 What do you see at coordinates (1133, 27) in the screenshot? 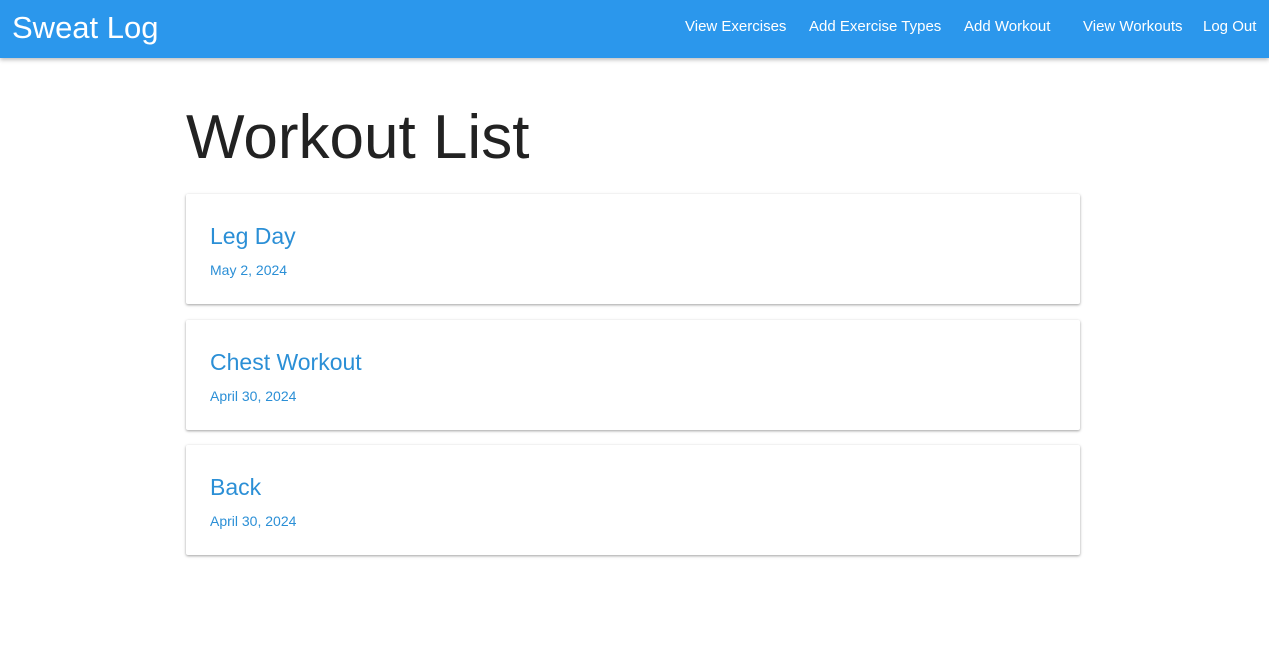
I see `nav-view-workouts: View Workouts` at bounding box center [1133, 27].